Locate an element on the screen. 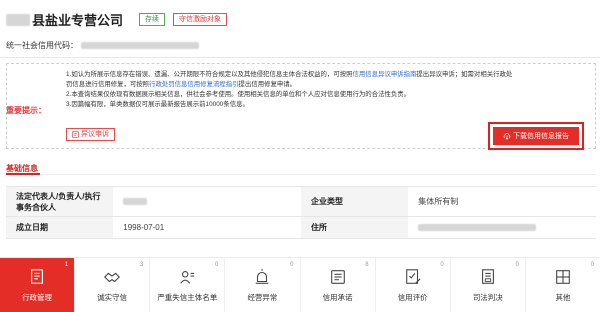 This screenshot has width=600, height=312. judgment-icon is located at coordinates (488, 277).